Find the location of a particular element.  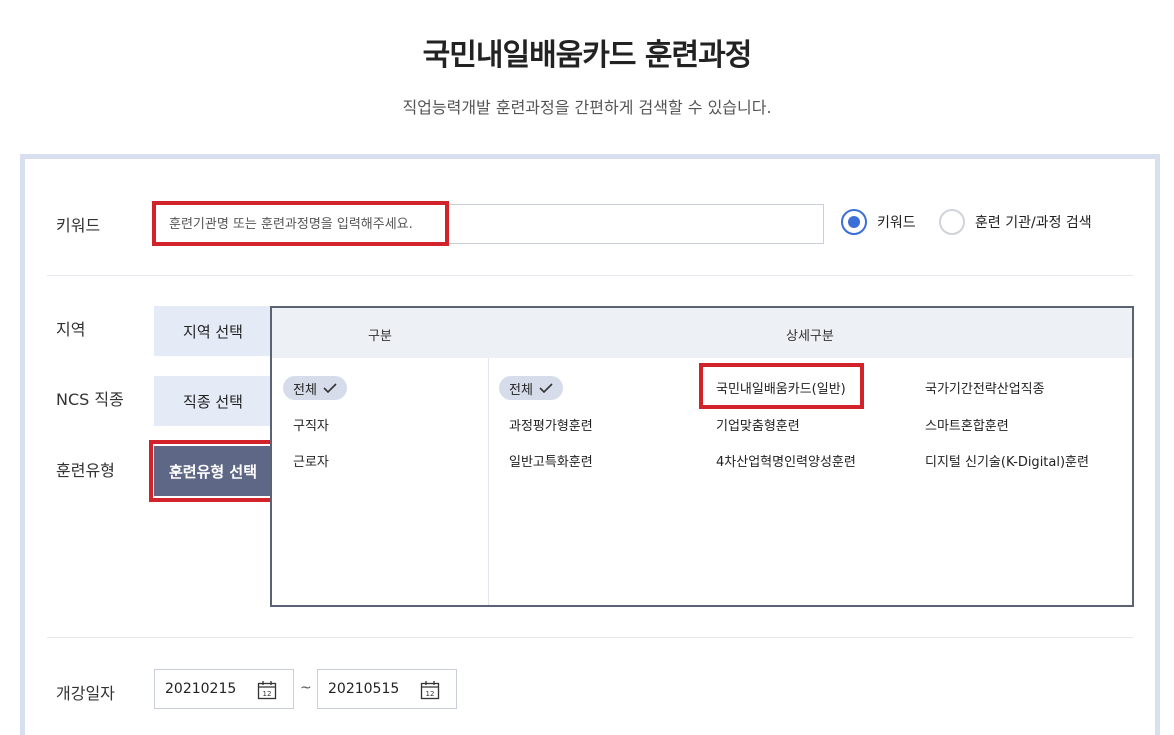

keyword-input-wrapper is located at coordinates (489, 224).